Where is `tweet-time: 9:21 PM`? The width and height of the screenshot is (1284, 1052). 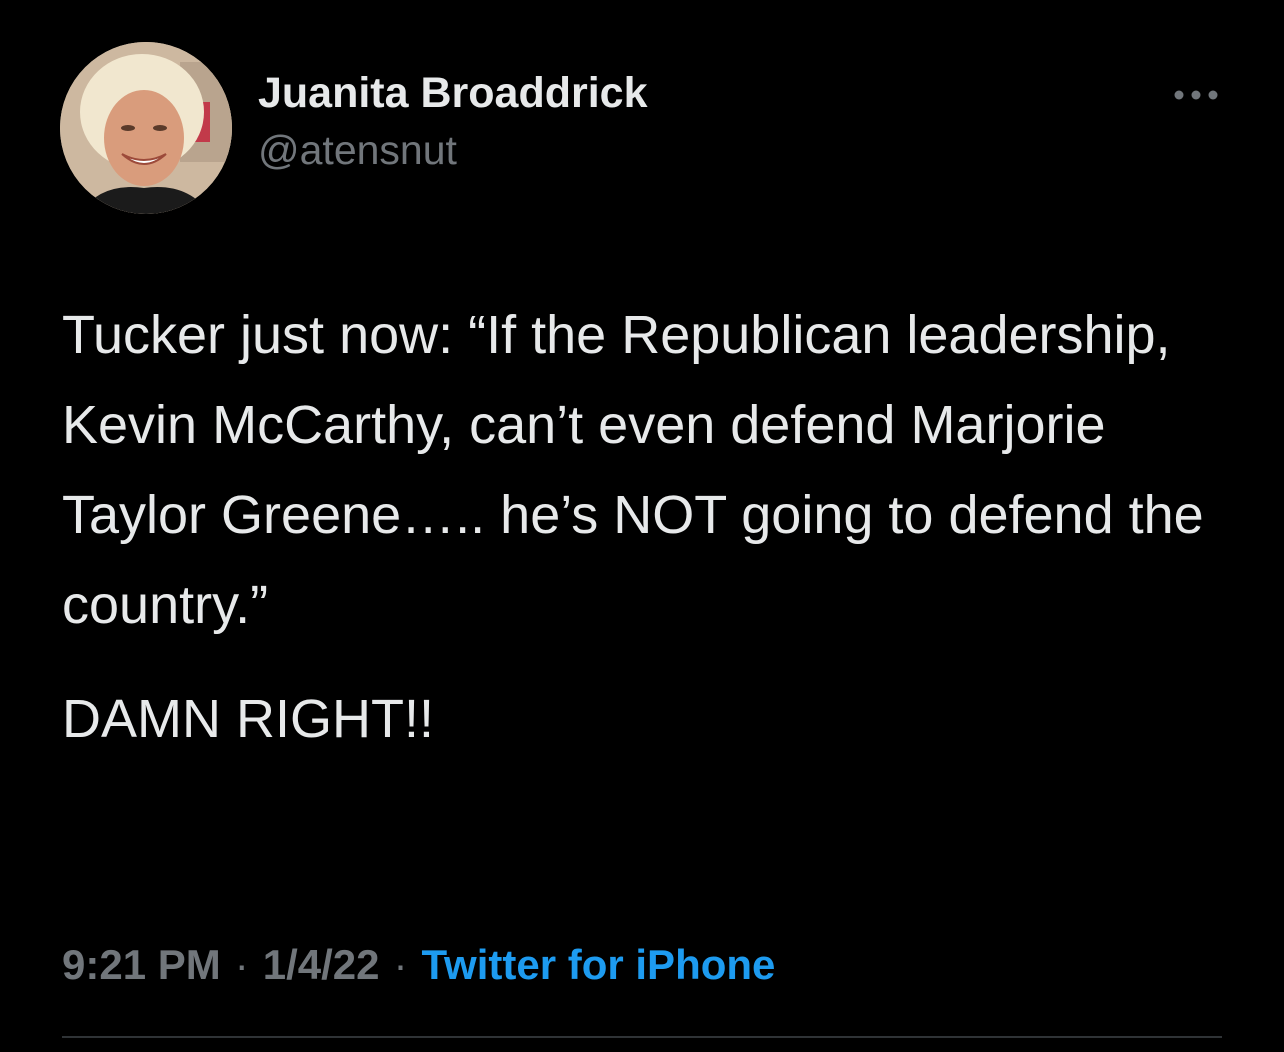
tweet-time: 9:21 PM is located at coordinates (141, 964).